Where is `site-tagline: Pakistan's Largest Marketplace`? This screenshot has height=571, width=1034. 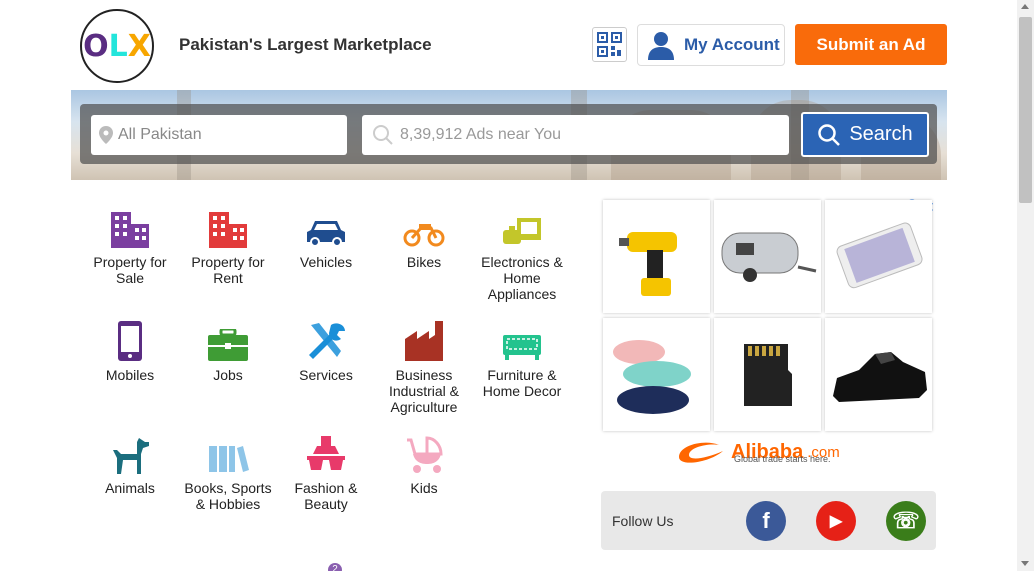 site-tagline: Pakistan's Largest Marketplace is located at coordinates (305, 44).